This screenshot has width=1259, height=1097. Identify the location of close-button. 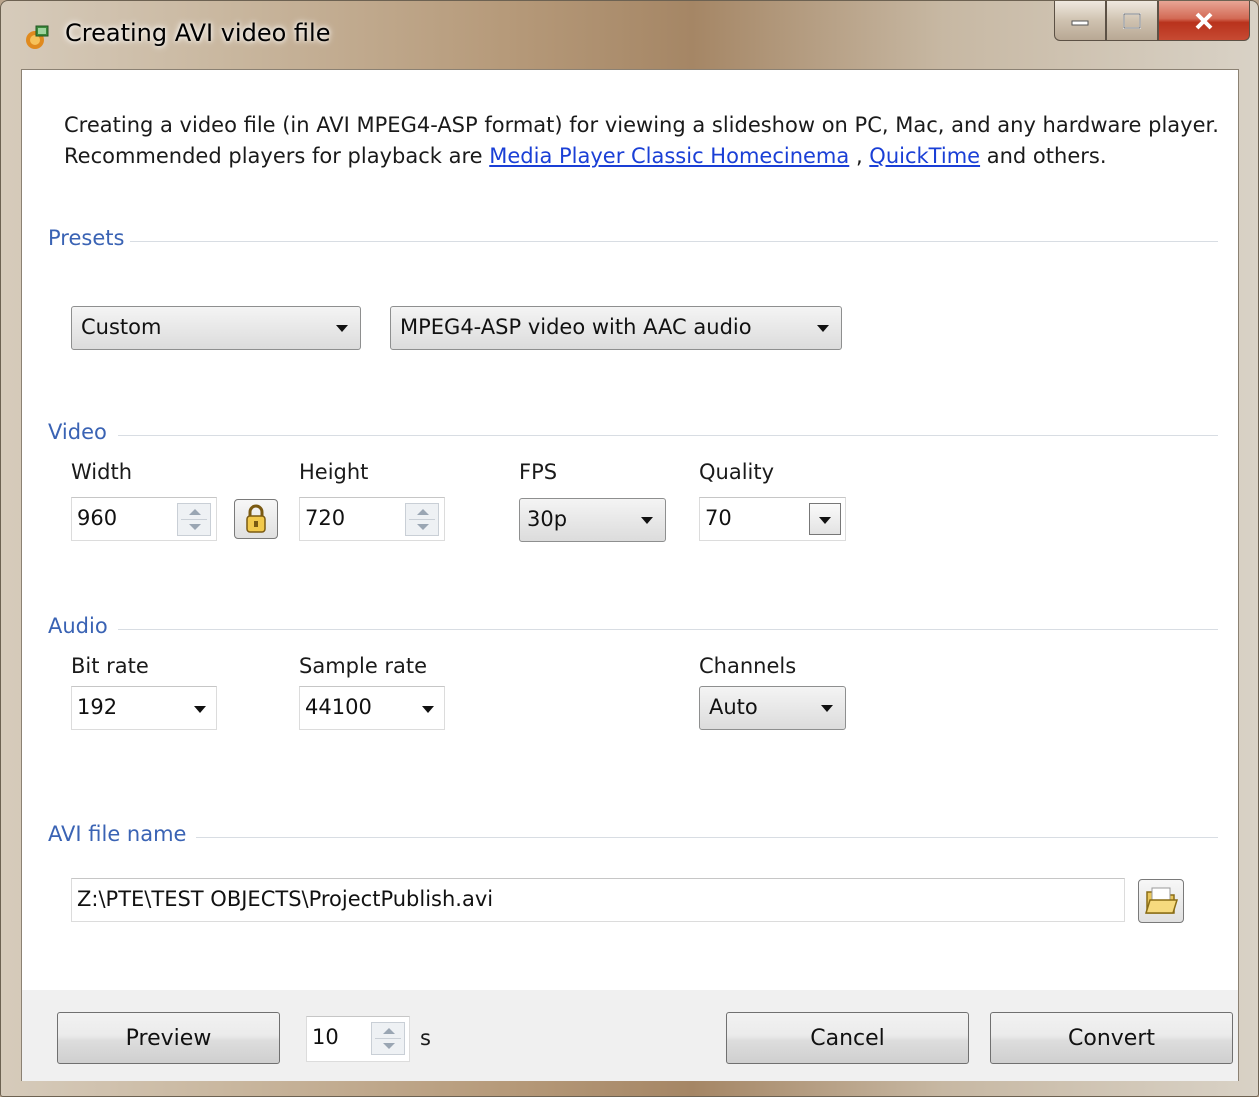
(1204, 21).